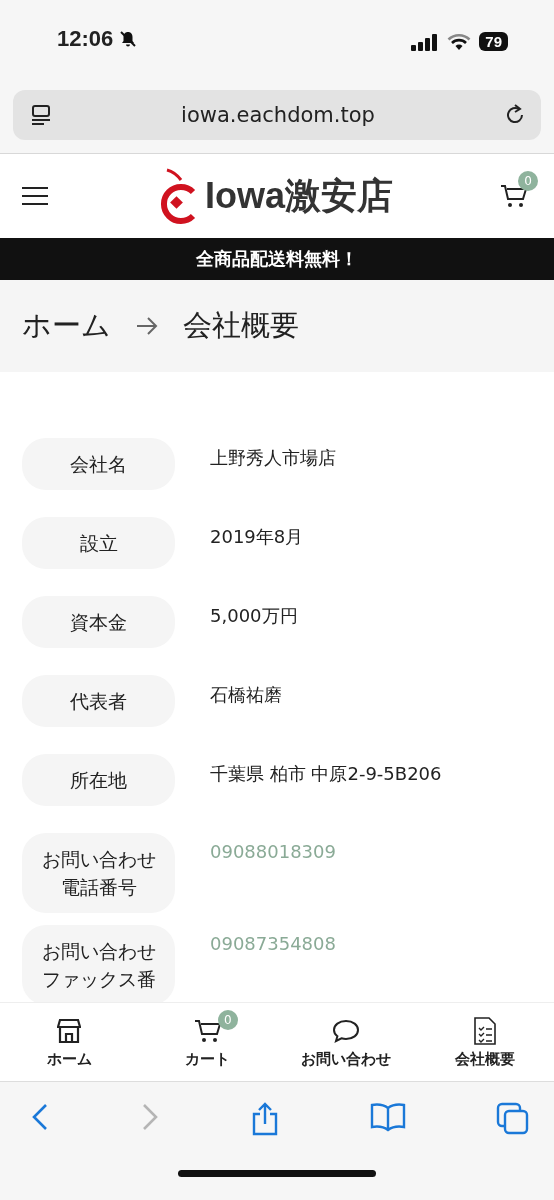  I want to click on shop-logo: Iowa激安店, so click(299, 196).